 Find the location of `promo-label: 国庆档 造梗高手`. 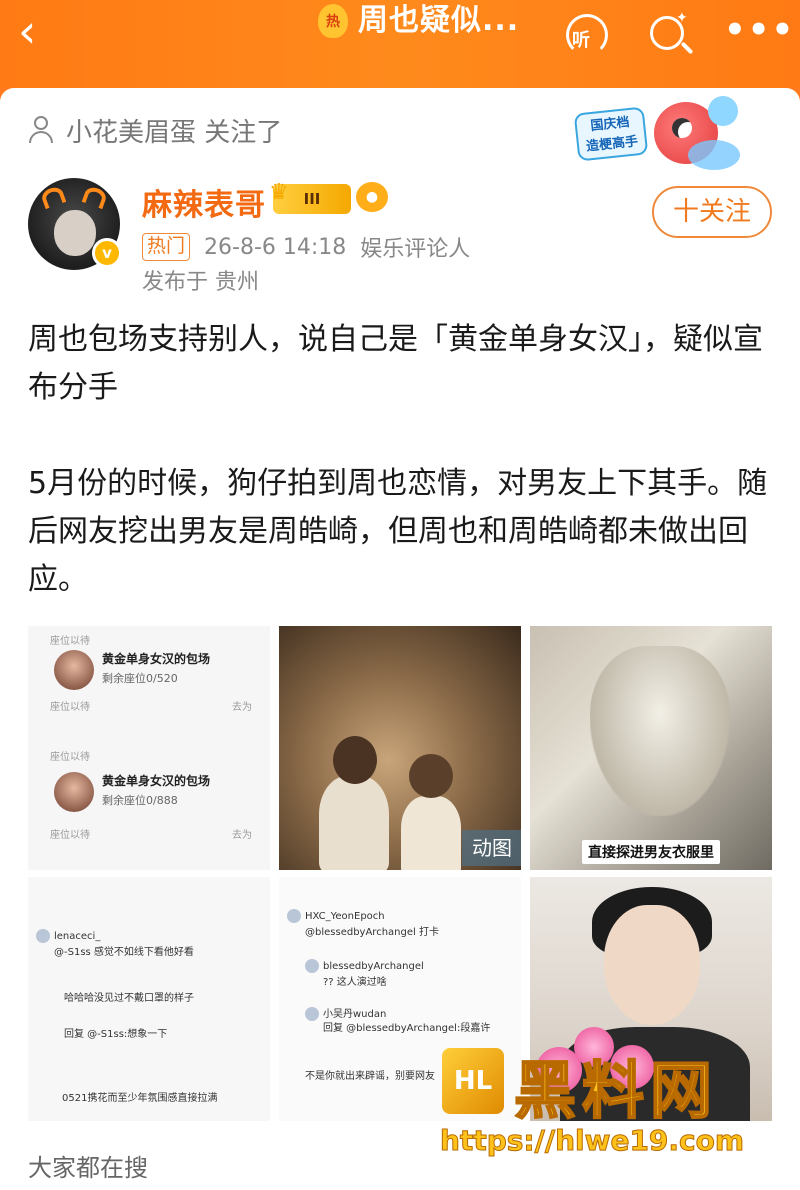

promo-label: 国庆档 造梗高手 is located at coordinates (611, 134).